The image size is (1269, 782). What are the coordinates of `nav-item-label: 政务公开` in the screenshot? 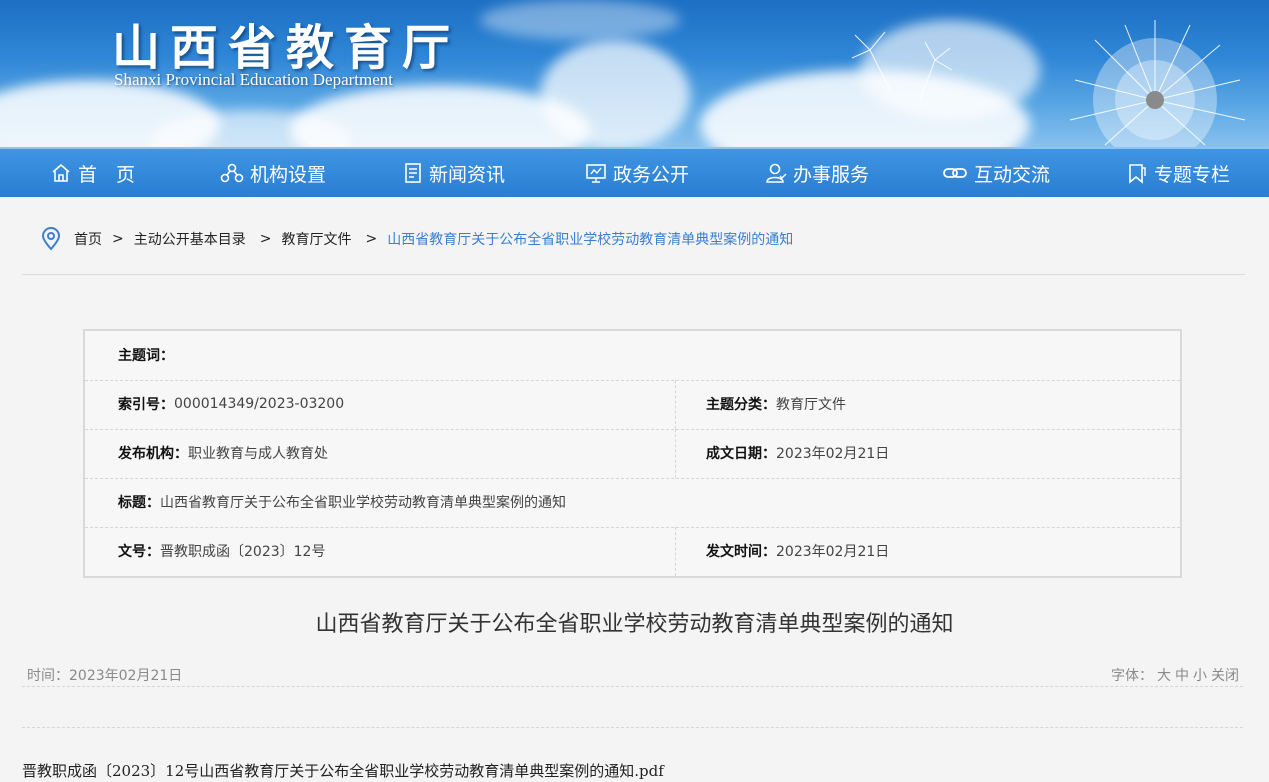 It's located at (651, 174).